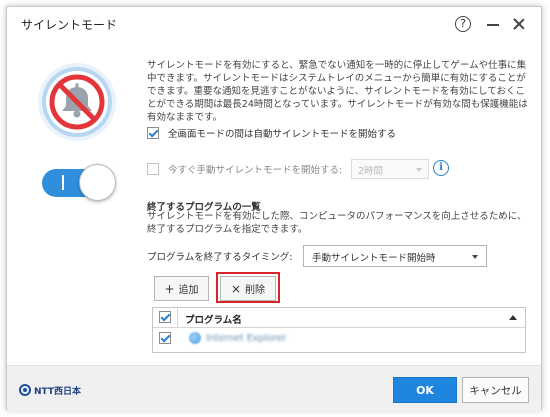  I want to click on dialog-footer: NTT西日本 OK キャンセル, so click(274, 388).